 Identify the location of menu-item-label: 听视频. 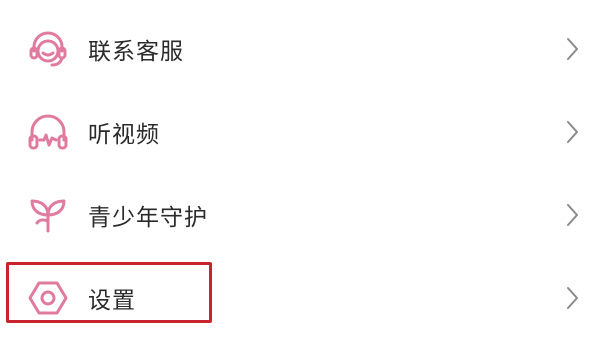
(124, 135).